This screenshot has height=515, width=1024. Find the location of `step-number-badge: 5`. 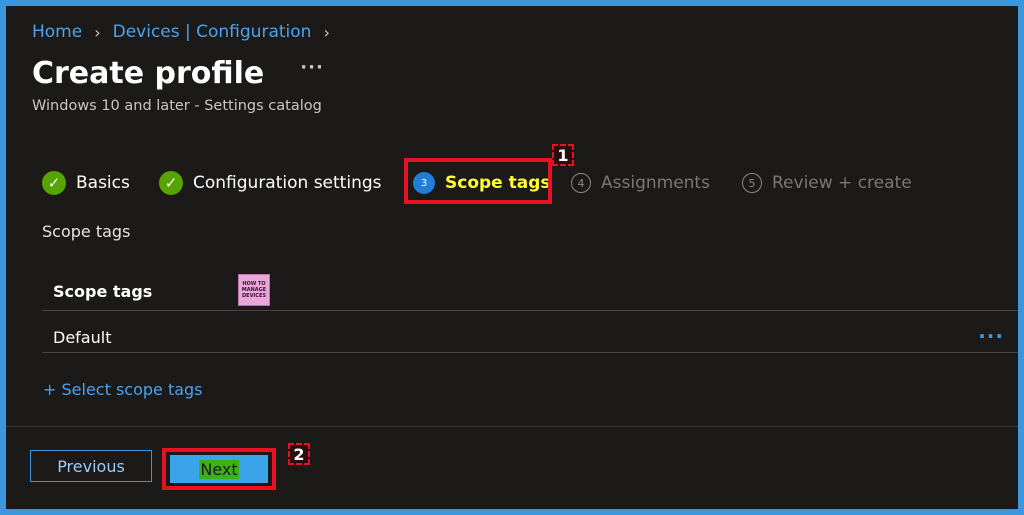

step-number-badge: 5 is located at coordinates (752, 183).